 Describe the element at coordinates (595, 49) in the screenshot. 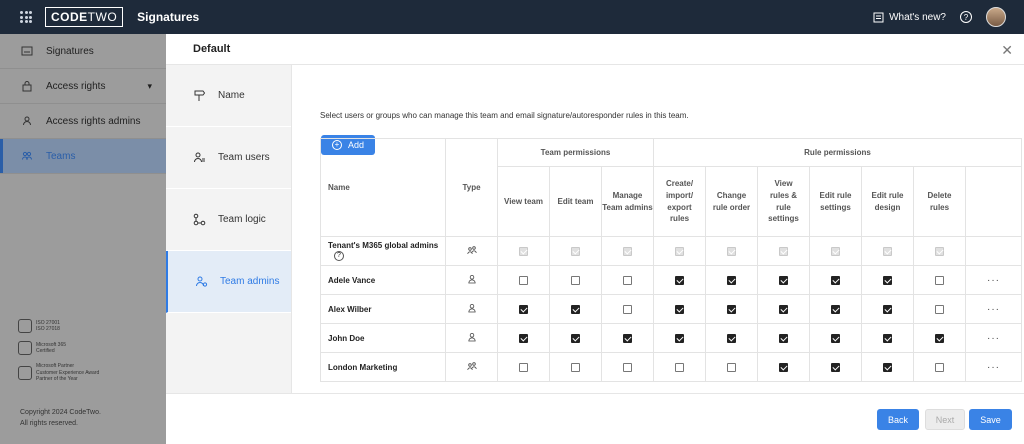

I see `modal-title: Default` at that location.